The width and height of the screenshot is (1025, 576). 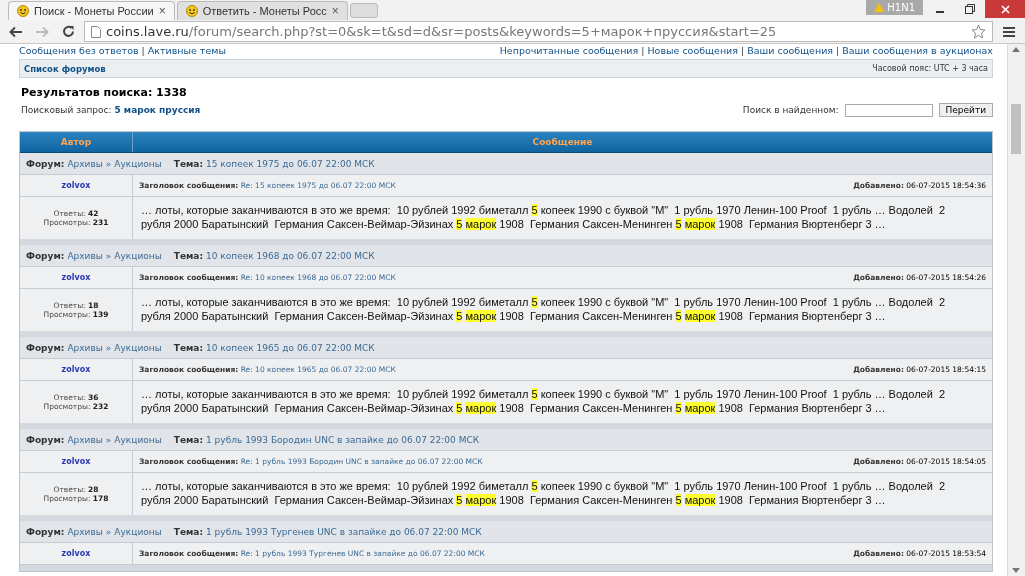 I want to click on browser-tab: Ответить - Монеты Росс ×, so click(x=262, y=10).